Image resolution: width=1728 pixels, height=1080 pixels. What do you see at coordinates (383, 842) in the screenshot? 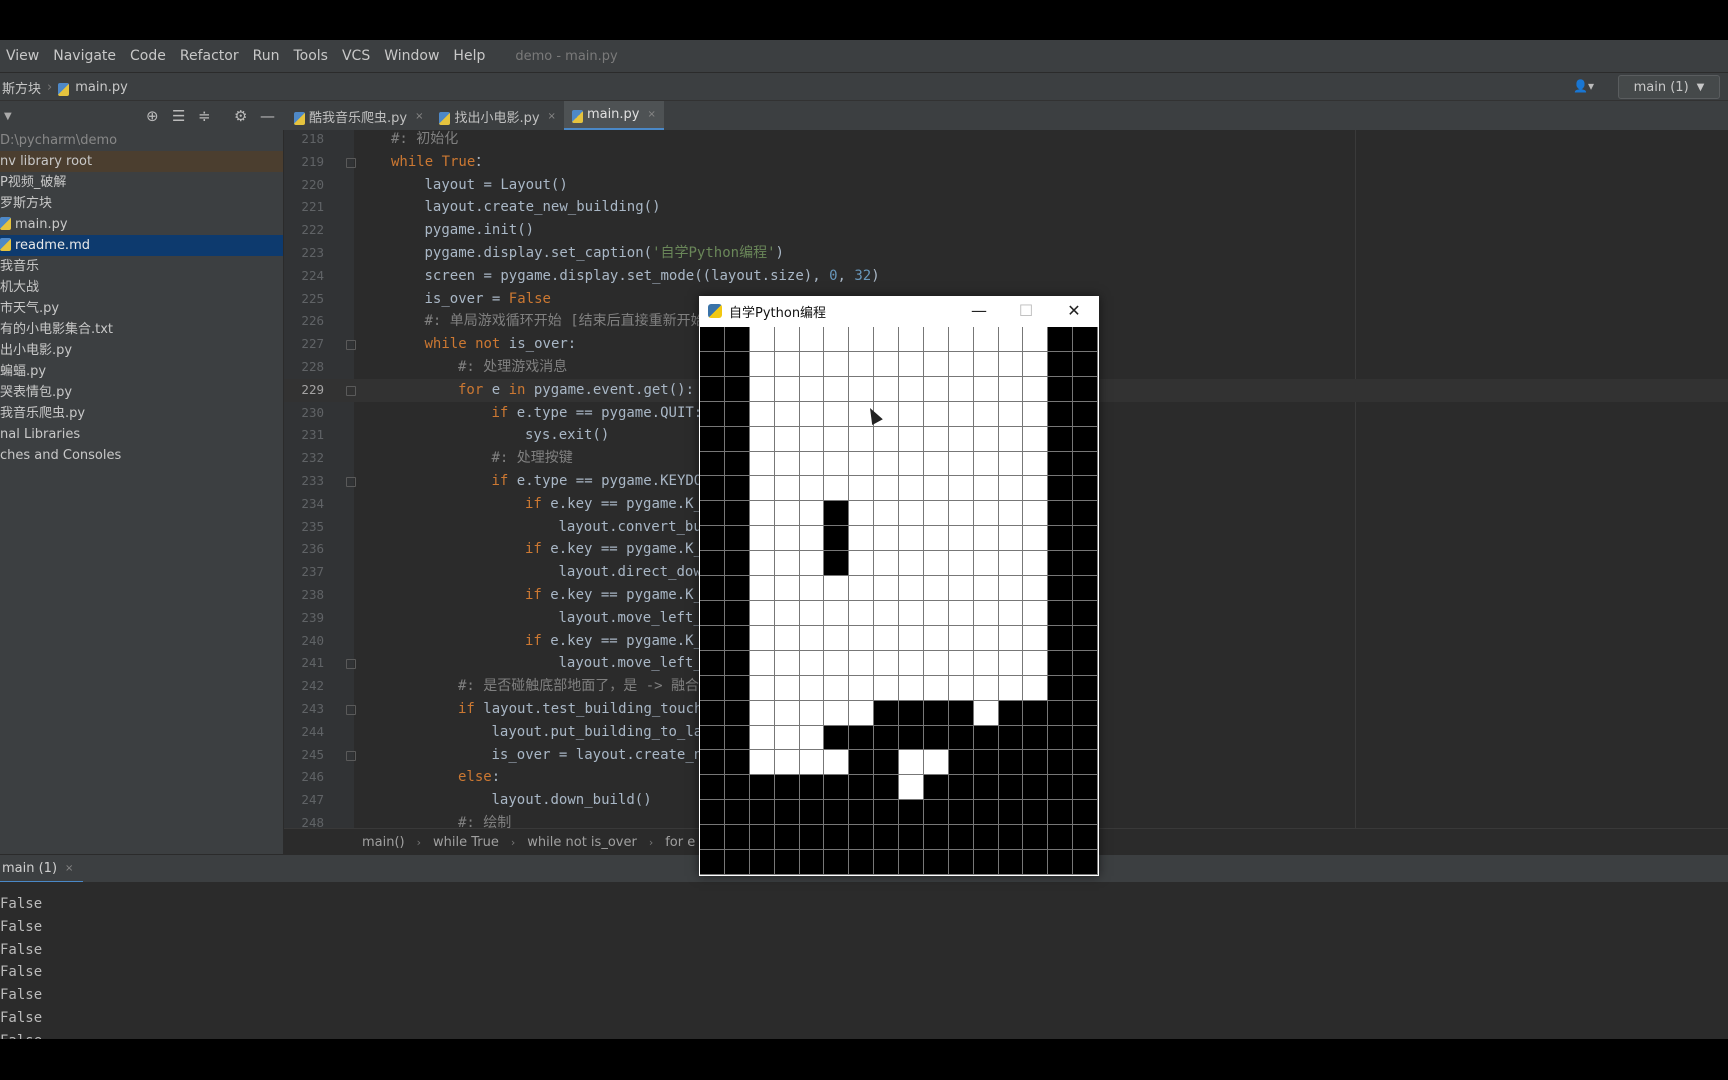
I see `breadcrumb-item: main()` at bounding box center [383, 842].